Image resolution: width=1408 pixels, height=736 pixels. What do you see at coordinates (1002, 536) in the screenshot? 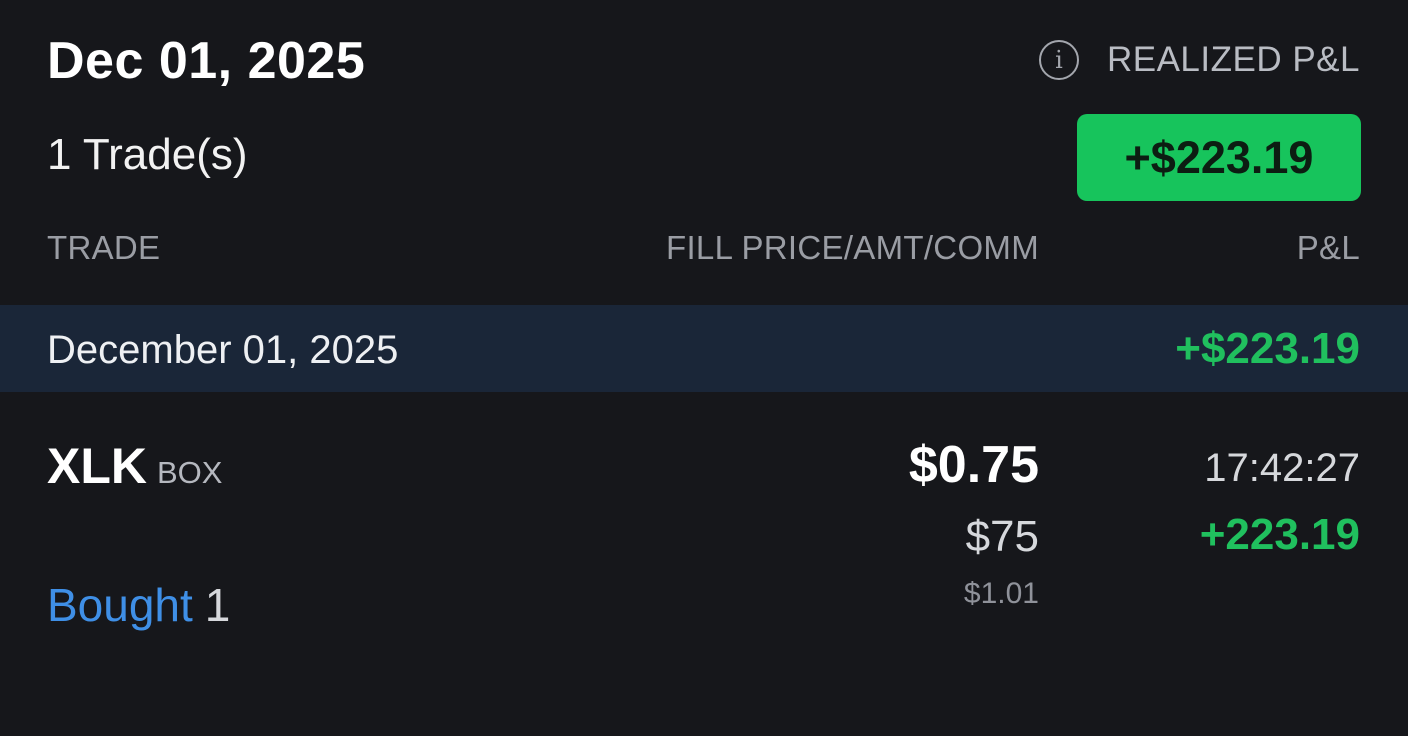
I see `trade-amount: $75` at bounding box center [1002, 536].